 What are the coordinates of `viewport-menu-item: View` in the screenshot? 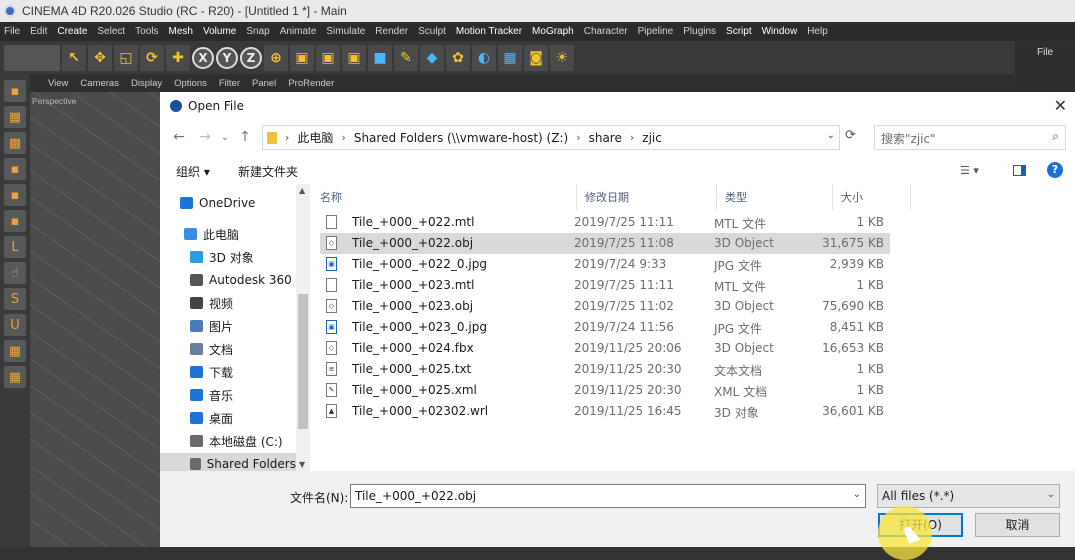 It's located at (58, 83).